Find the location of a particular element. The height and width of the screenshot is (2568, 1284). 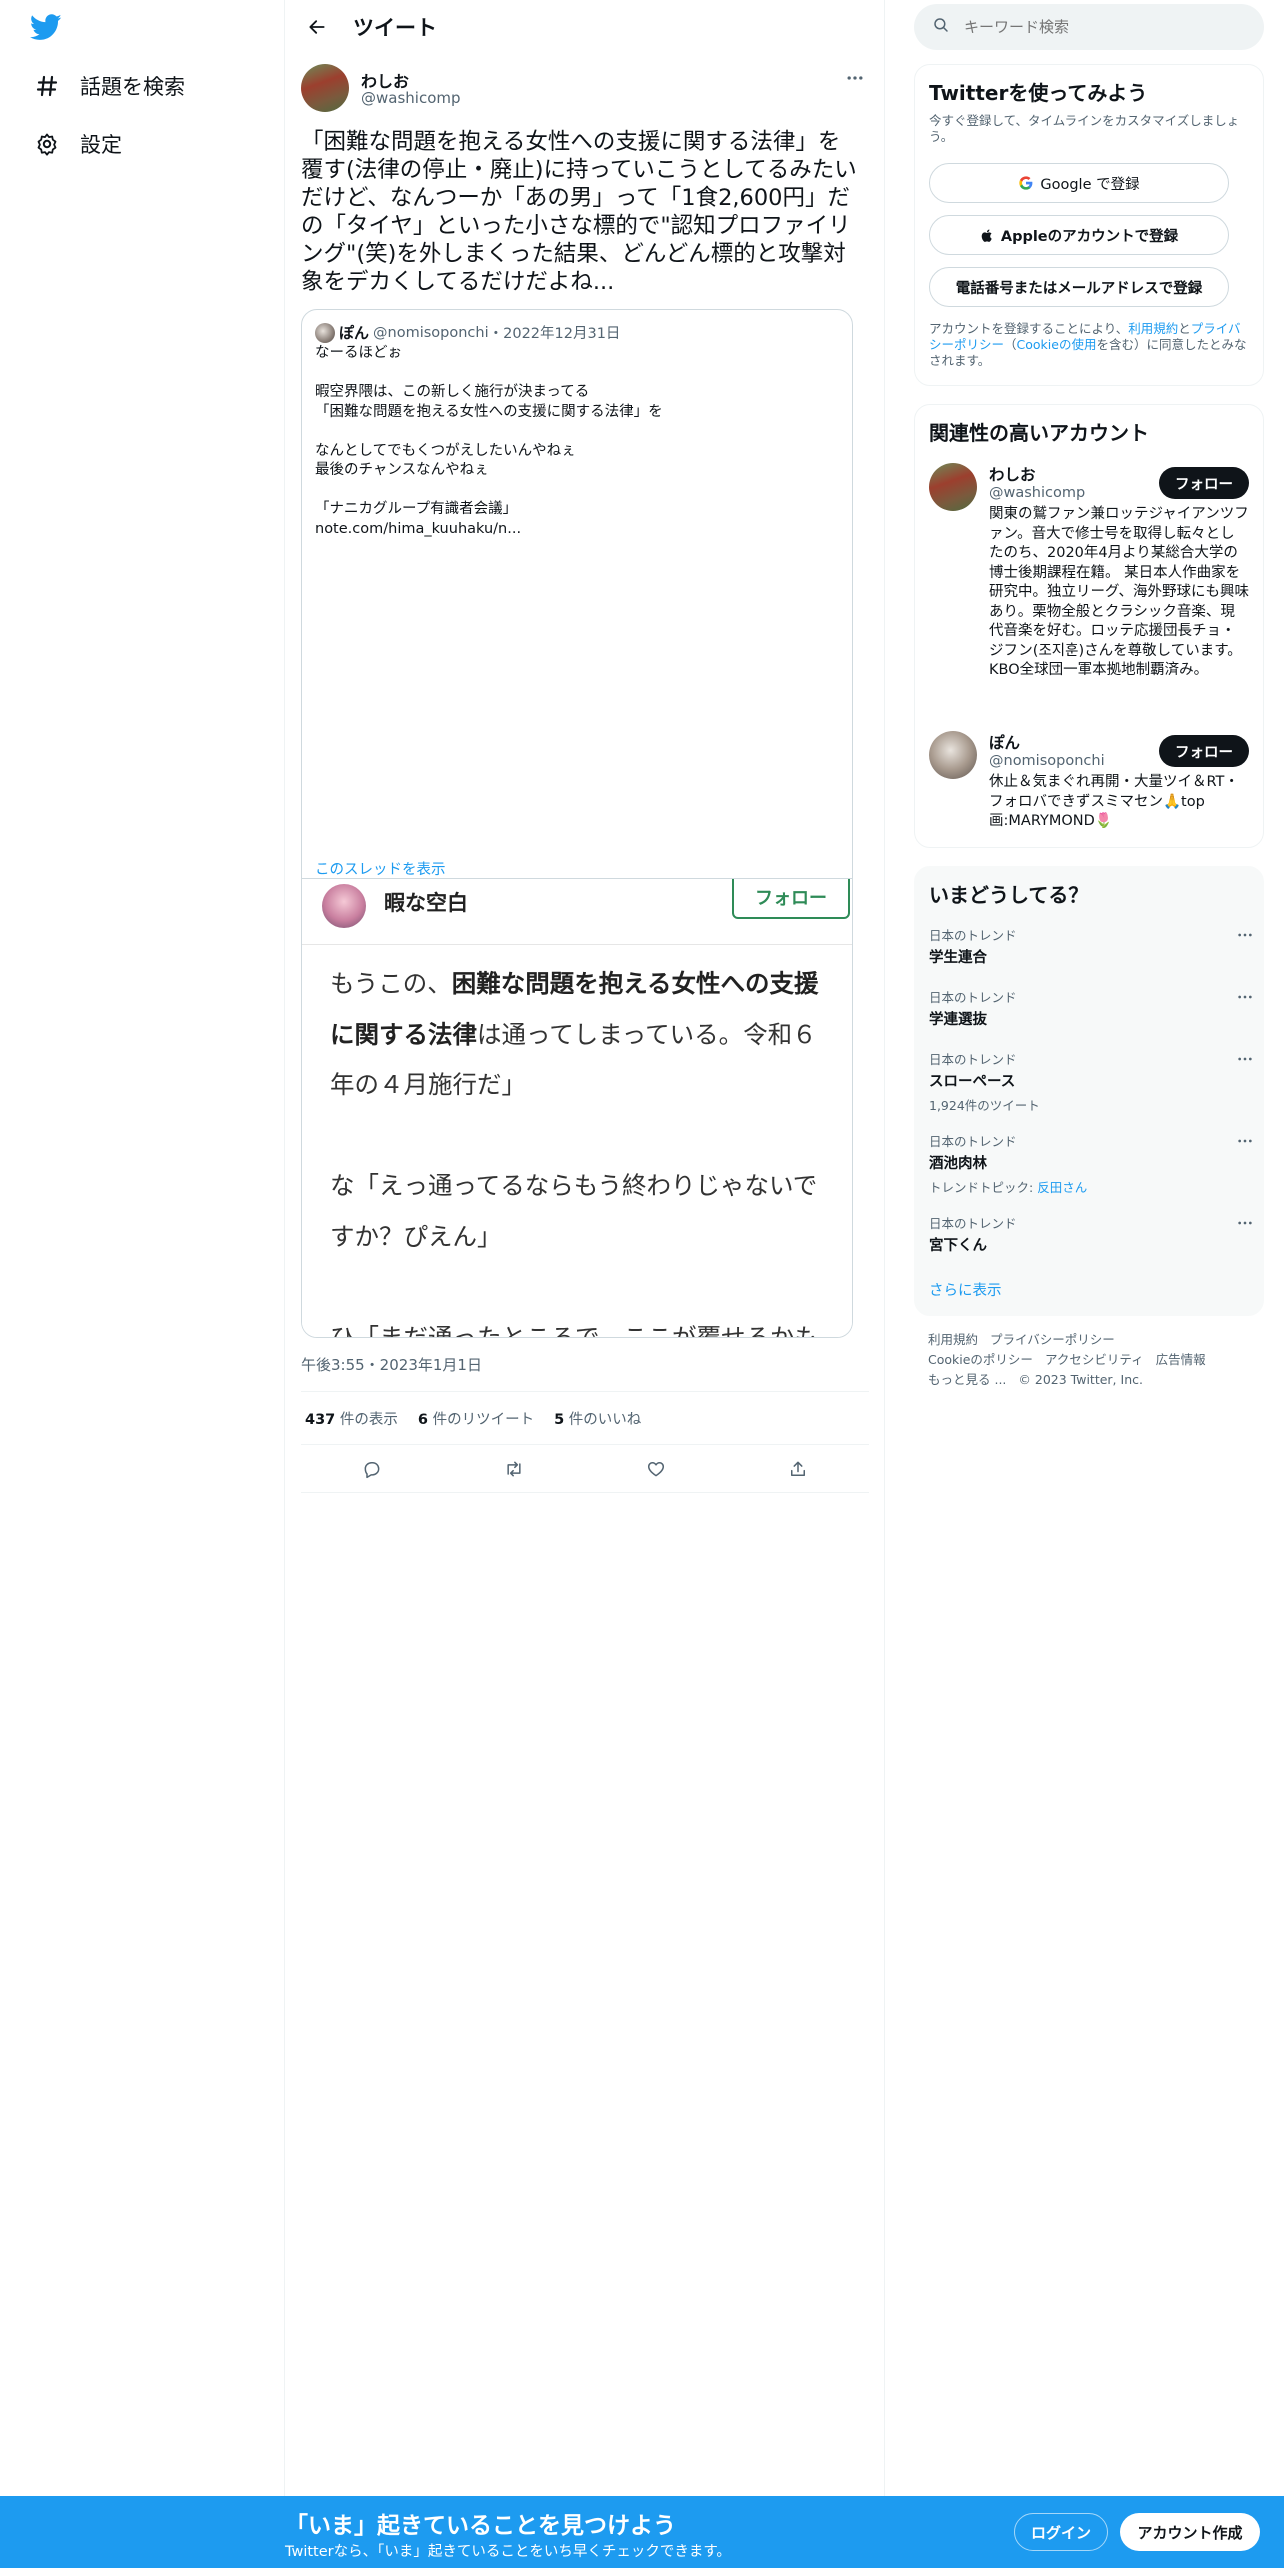

tweet-stats: 437 件の表示 6 件のリツイート 5 件のいいね is located at coordinates (585, 1418).